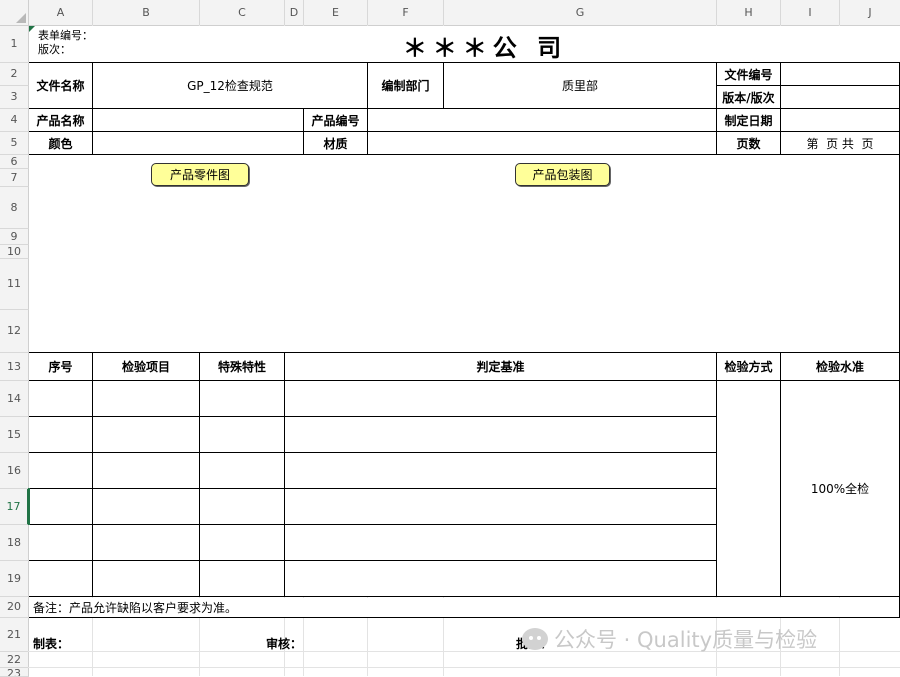 The width and height of the screenshot is (900, 677). What do you see at coordinates (198, 143) in the screenshot?
I see `color-value` at bounding box center [198, 143].